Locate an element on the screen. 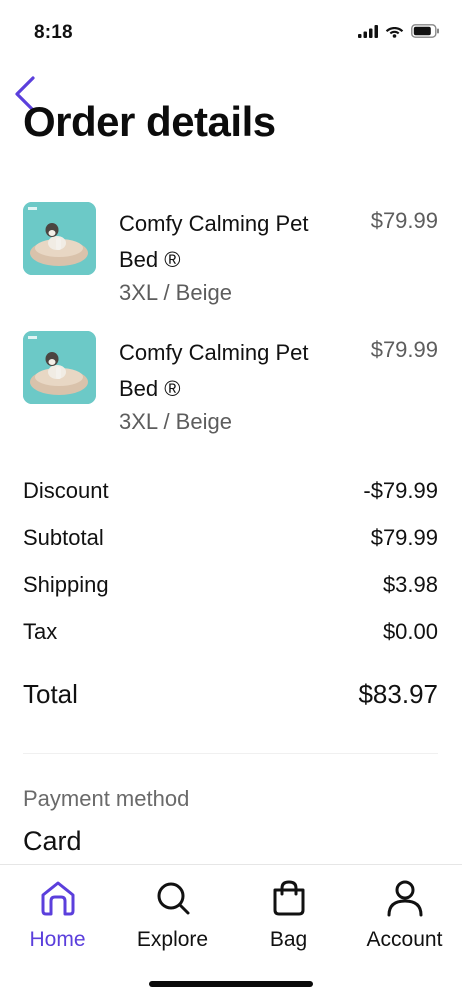  status-time: 8:18 is located at coordinates (53, 32).